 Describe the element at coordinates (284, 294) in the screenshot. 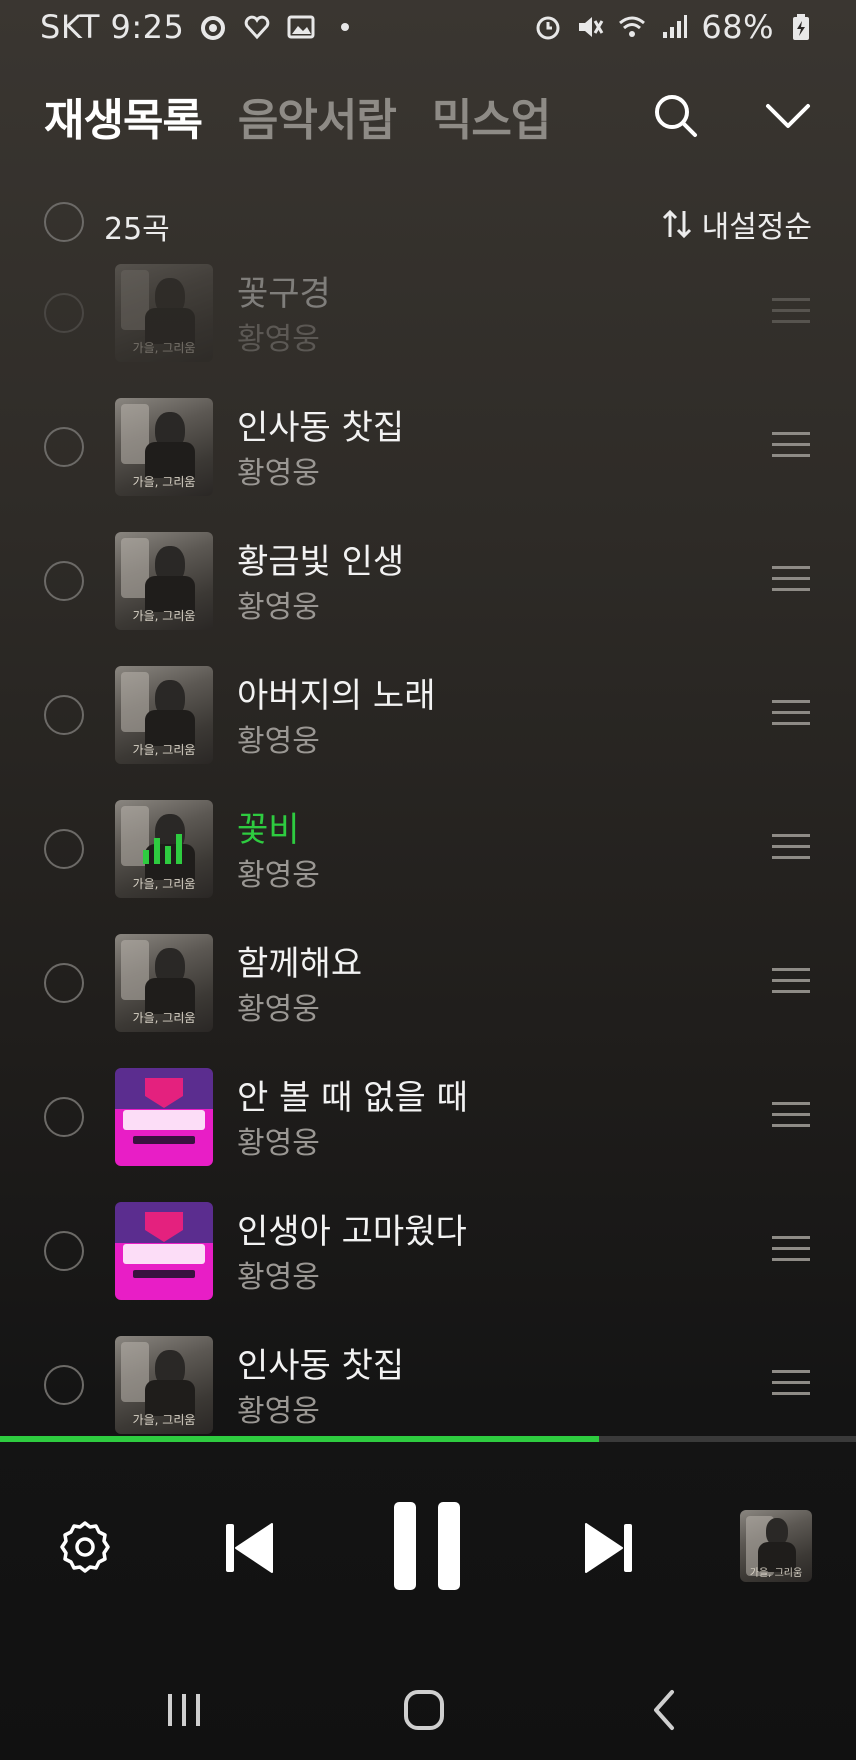

I see `song-title: 꽃구경` at that location.